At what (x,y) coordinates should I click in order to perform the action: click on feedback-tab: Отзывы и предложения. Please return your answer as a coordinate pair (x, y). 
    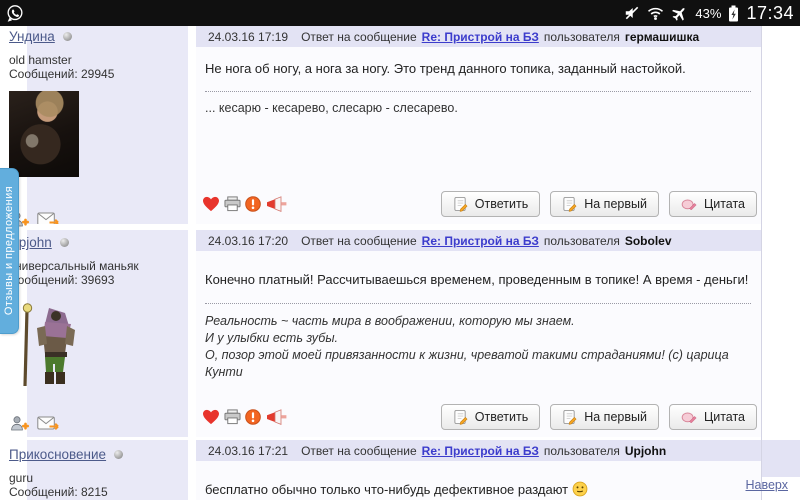
    Looking at the image, I should click on (9, 251).